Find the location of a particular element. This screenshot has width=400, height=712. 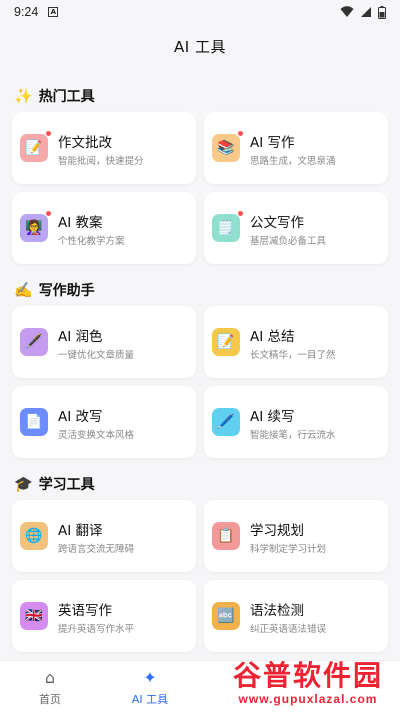

wifi-icon is located at coordinates (347, 11).